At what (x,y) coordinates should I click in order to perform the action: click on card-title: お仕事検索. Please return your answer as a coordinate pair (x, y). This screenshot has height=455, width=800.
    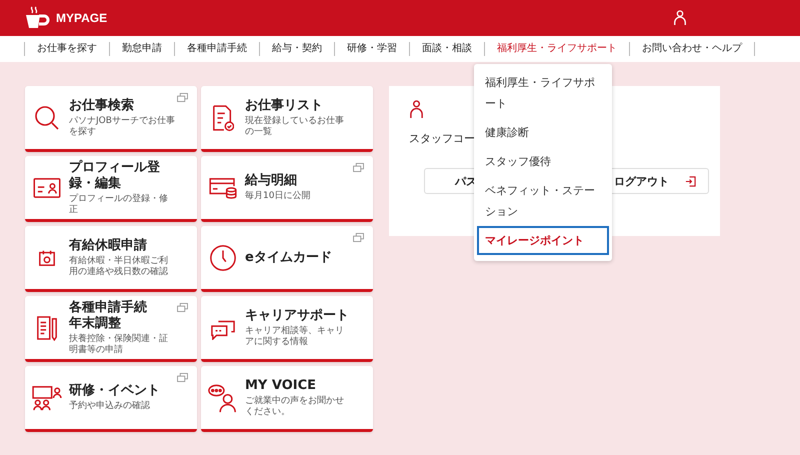
    Looking at the image, I should click on (101, 106).